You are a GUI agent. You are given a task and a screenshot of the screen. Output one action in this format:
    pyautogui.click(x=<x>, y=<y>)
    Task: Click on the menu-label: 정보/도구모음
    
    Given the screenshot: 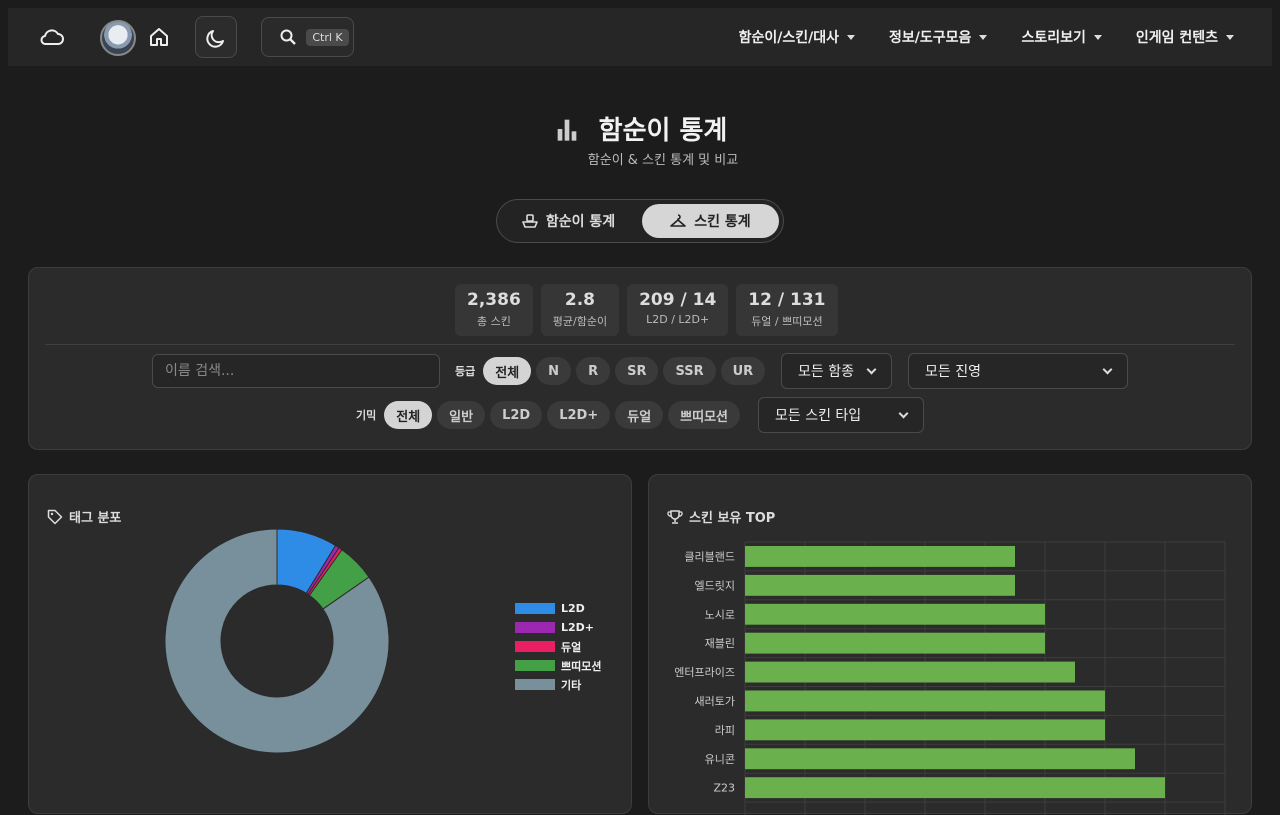 What is the action you would take?
    pyautogui.click(x=930, y=38)
    